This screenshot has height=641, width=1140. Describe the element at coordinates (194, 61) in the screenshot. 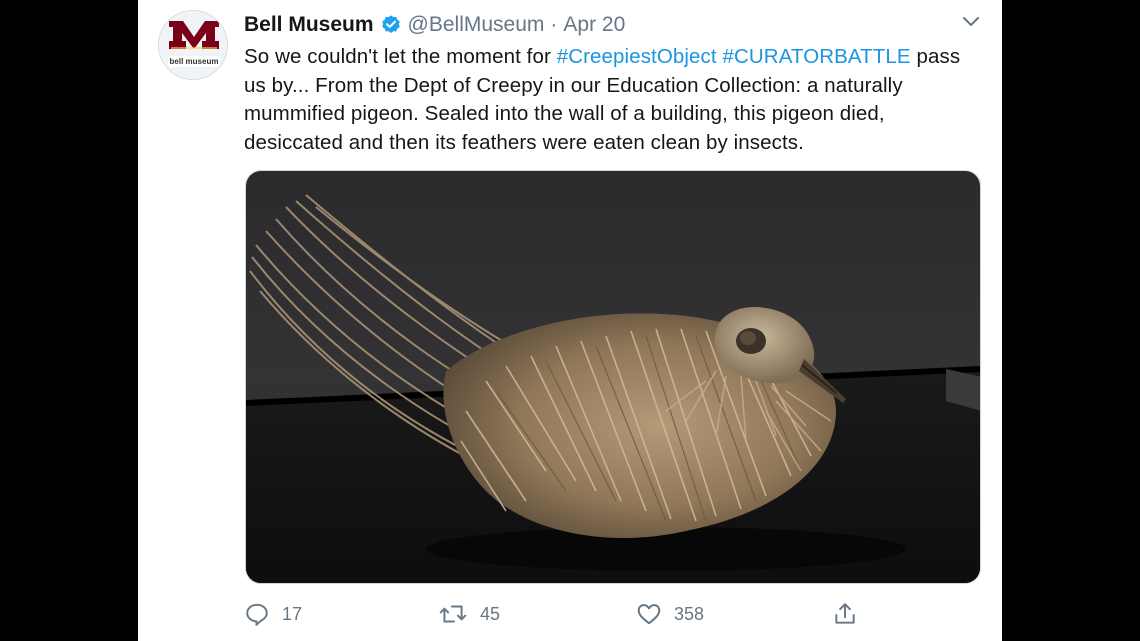

I see `avatar-logo-text: bell museum` at that location.